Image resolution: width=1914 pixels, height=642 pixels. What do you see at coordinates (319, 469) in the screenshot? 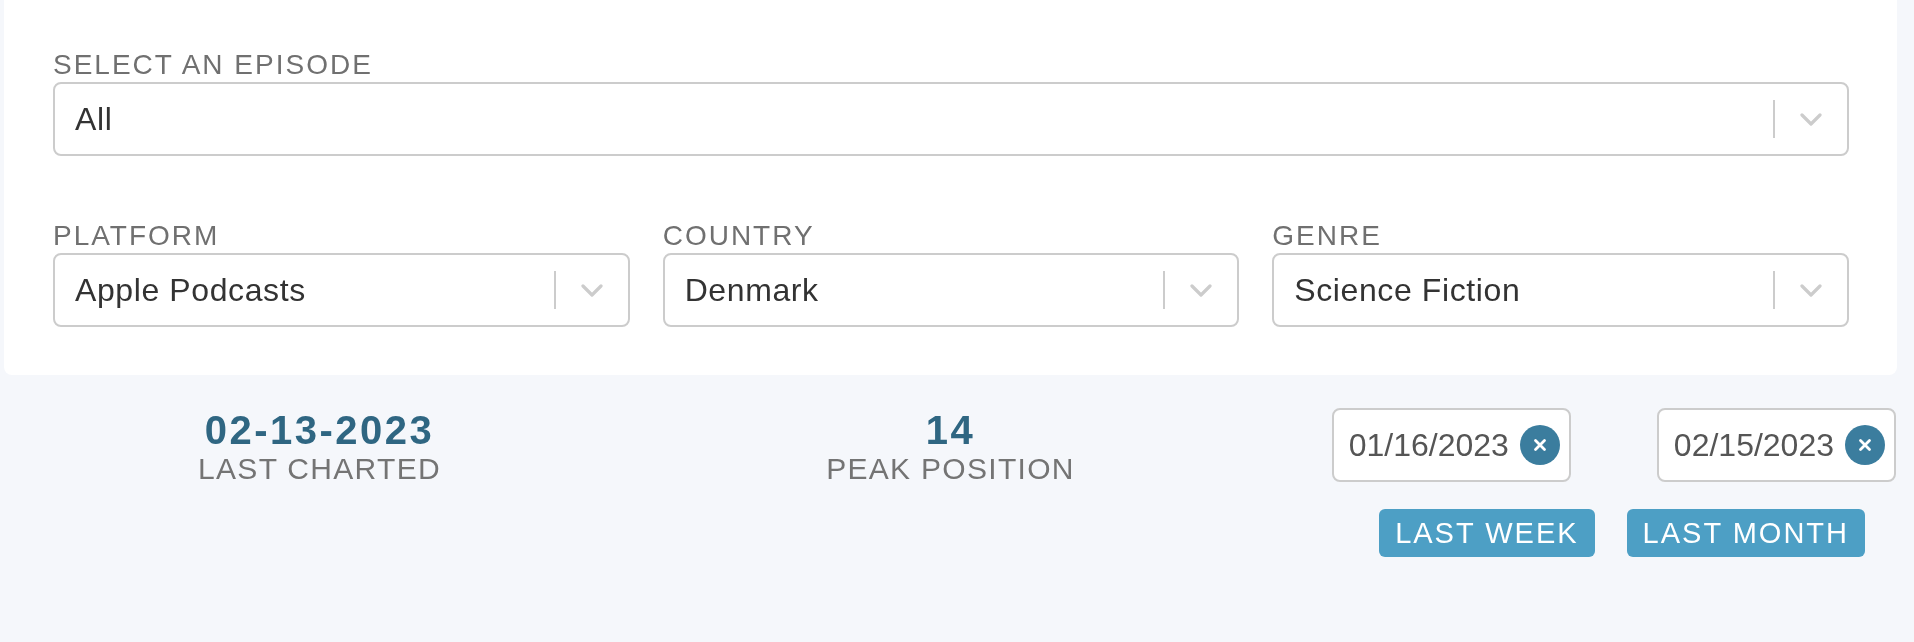
I see `stat-label: LAST CHARTED` at bounding box center [319, 469].